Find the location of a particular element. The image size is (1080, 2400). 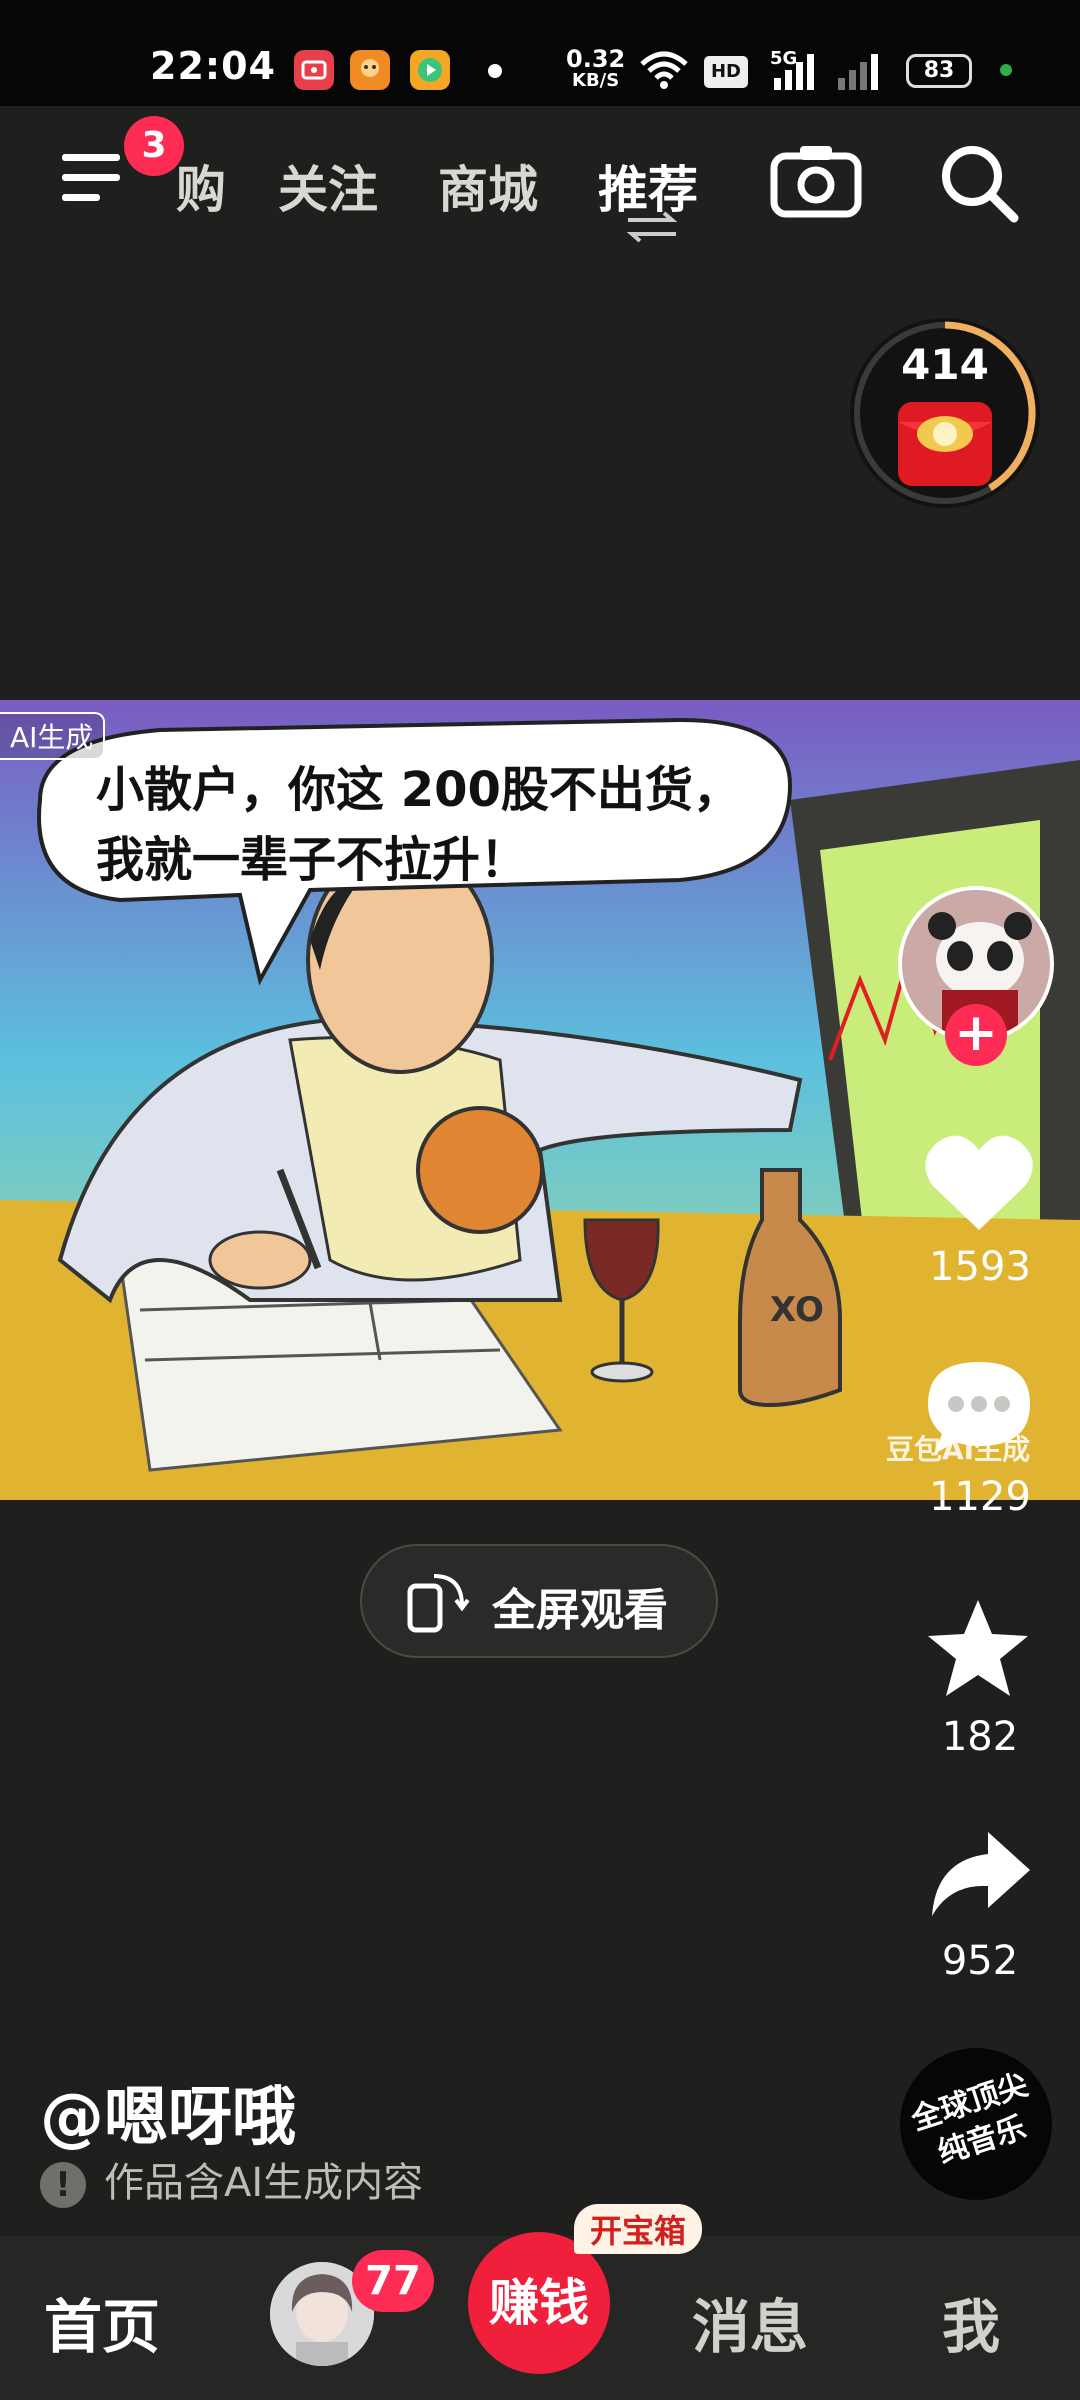

privacy-indicator-dot is located at coordinates (1006, 70).